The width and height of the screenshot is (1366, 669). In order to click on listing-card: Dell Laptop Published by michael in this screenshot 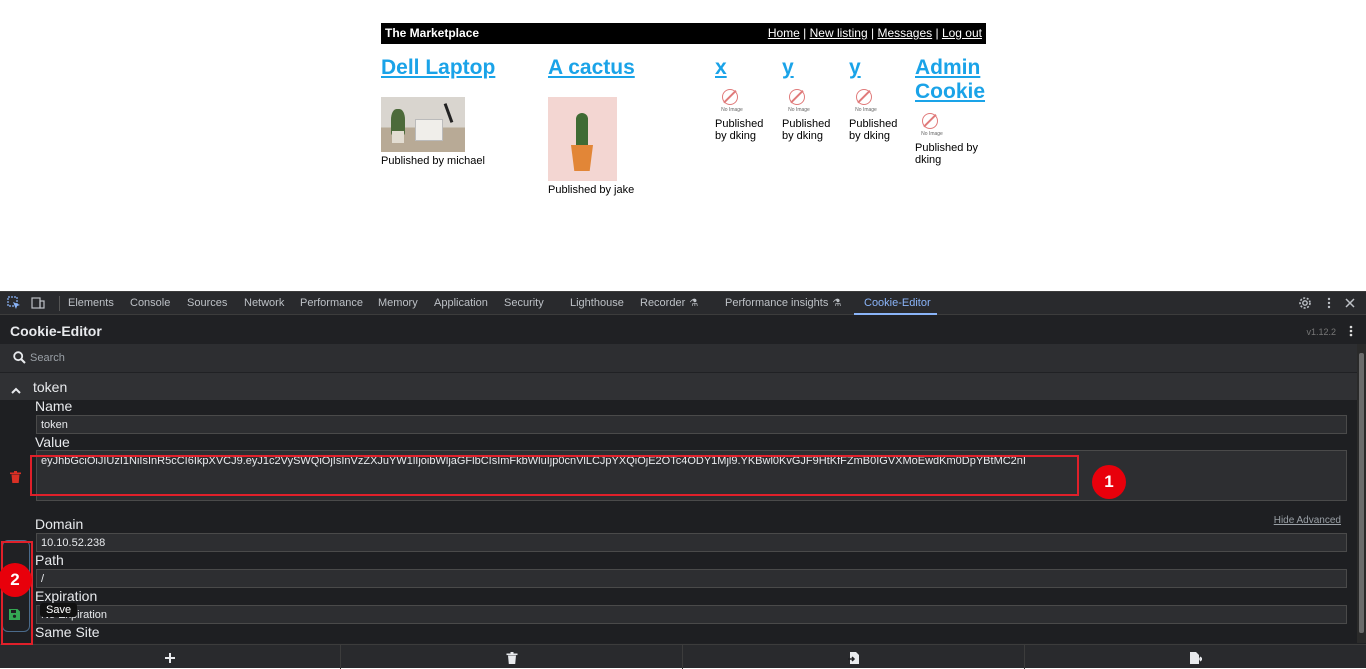, I will do `click(438, 111)`.